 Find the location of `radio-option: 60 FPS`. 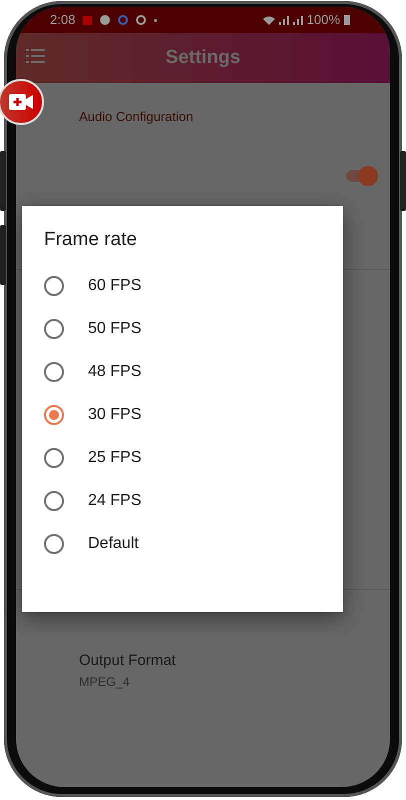

radio-option: 60 FPS is located at coordinates (182, 286).